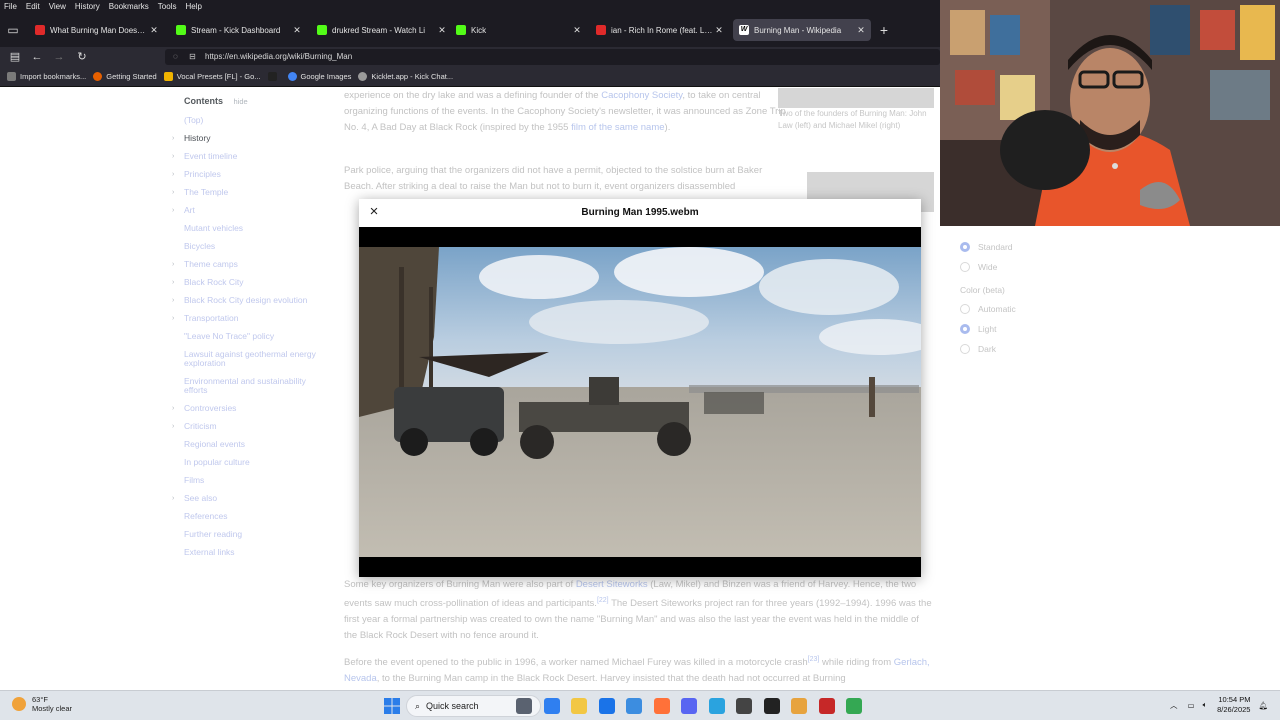 The image size is (1280, 720). Describe the element at coordinates (1234, 709) in the screenshot. I see `clock-date: 8/26/2025` at that location.